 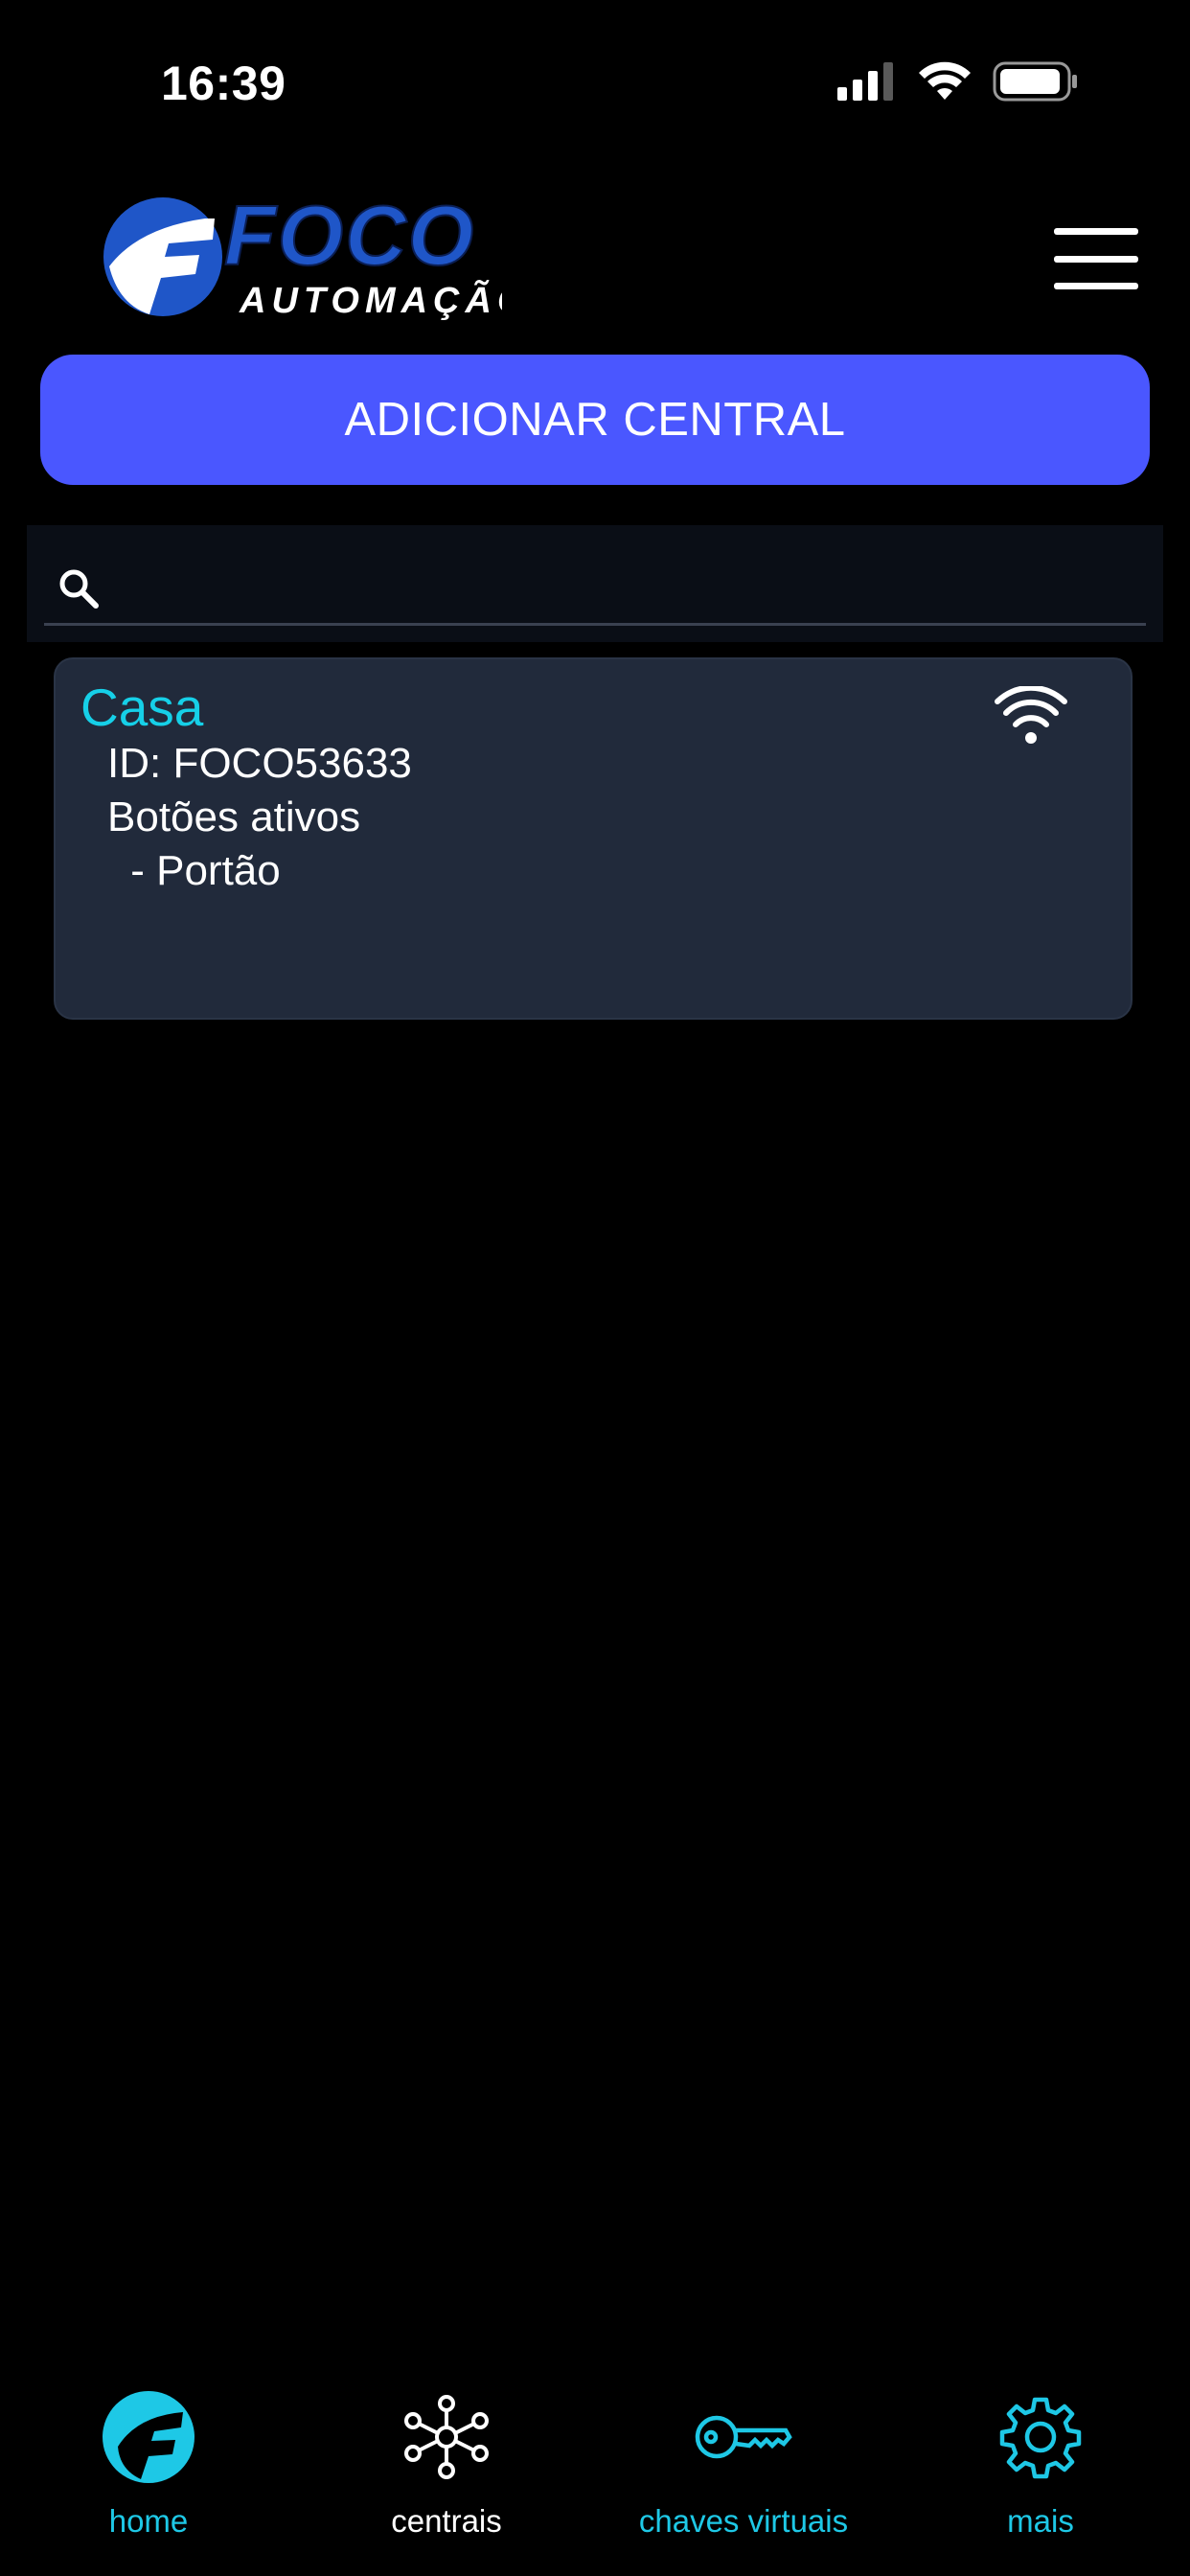 I want to click on active-button-item: - Portão, so click(x=200, y=870).